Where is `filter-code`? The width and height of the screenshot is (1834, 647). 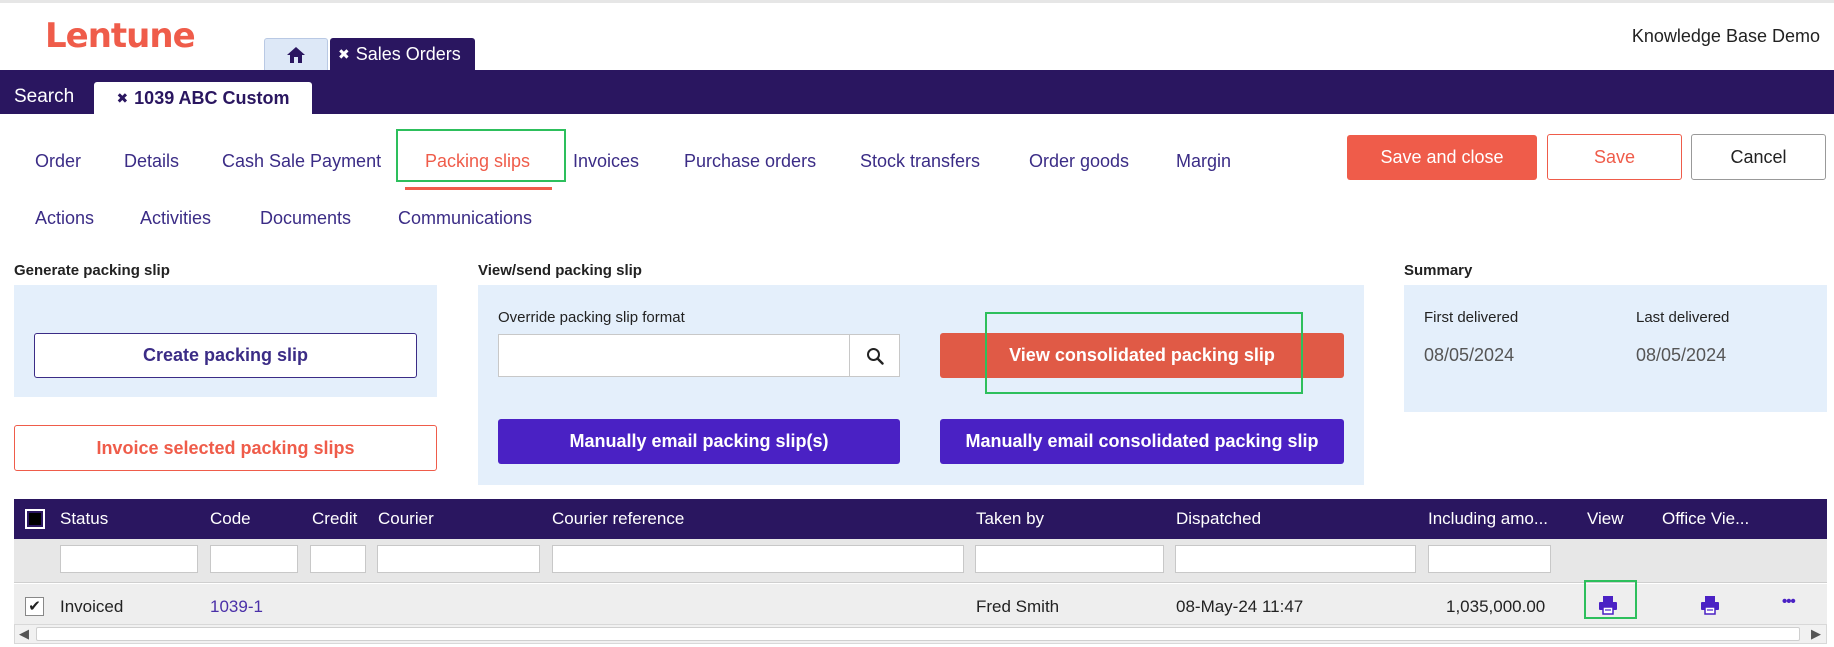 filter-code is located at coordinates (254, 559).